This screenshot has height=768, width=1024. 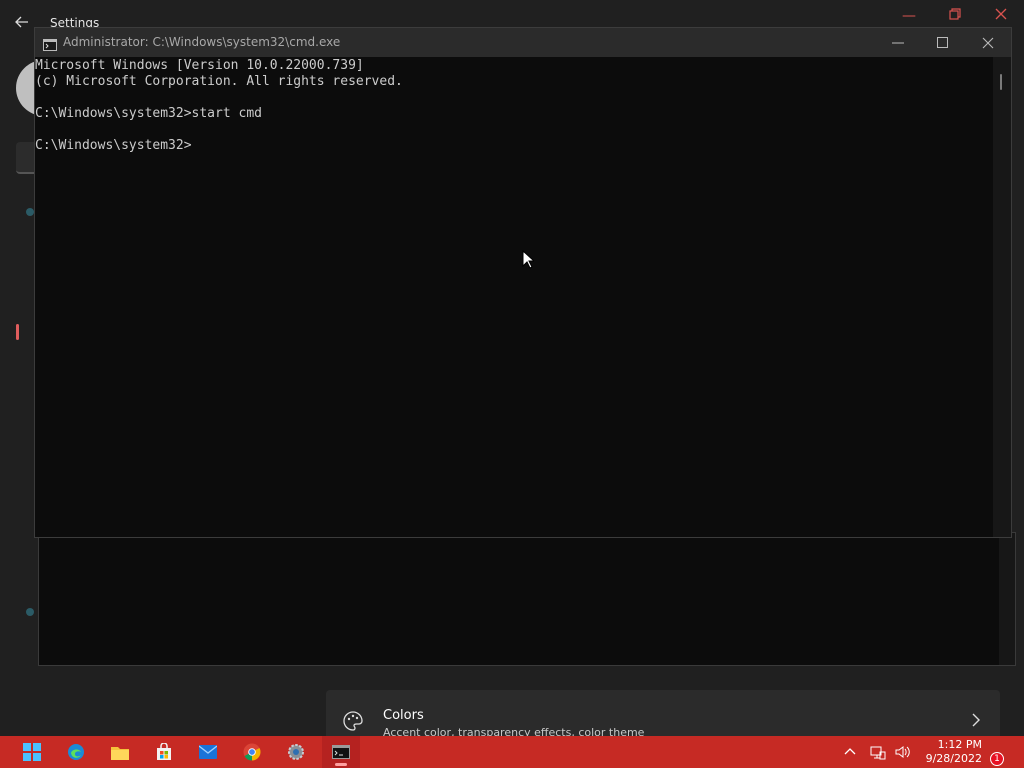 I want to click on chrome-icon, so click(x=252, y=752).